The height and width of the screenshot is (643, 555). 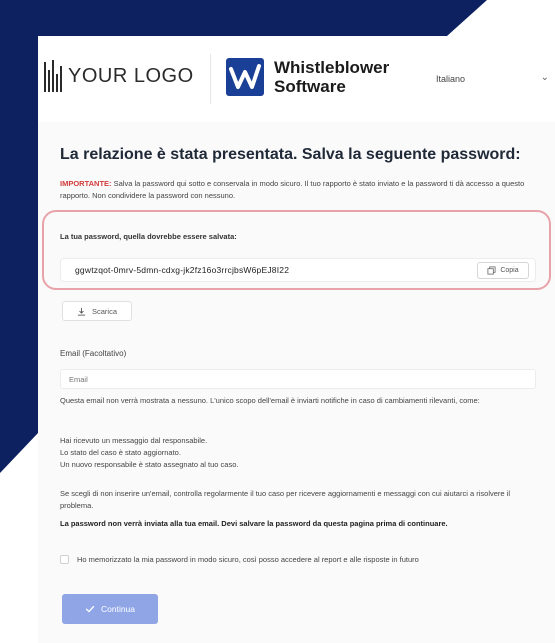 What do you see at coordinates (53, 76) in the screenshot?
I see `logo-bars-icon` at bounding box center [53, 76].